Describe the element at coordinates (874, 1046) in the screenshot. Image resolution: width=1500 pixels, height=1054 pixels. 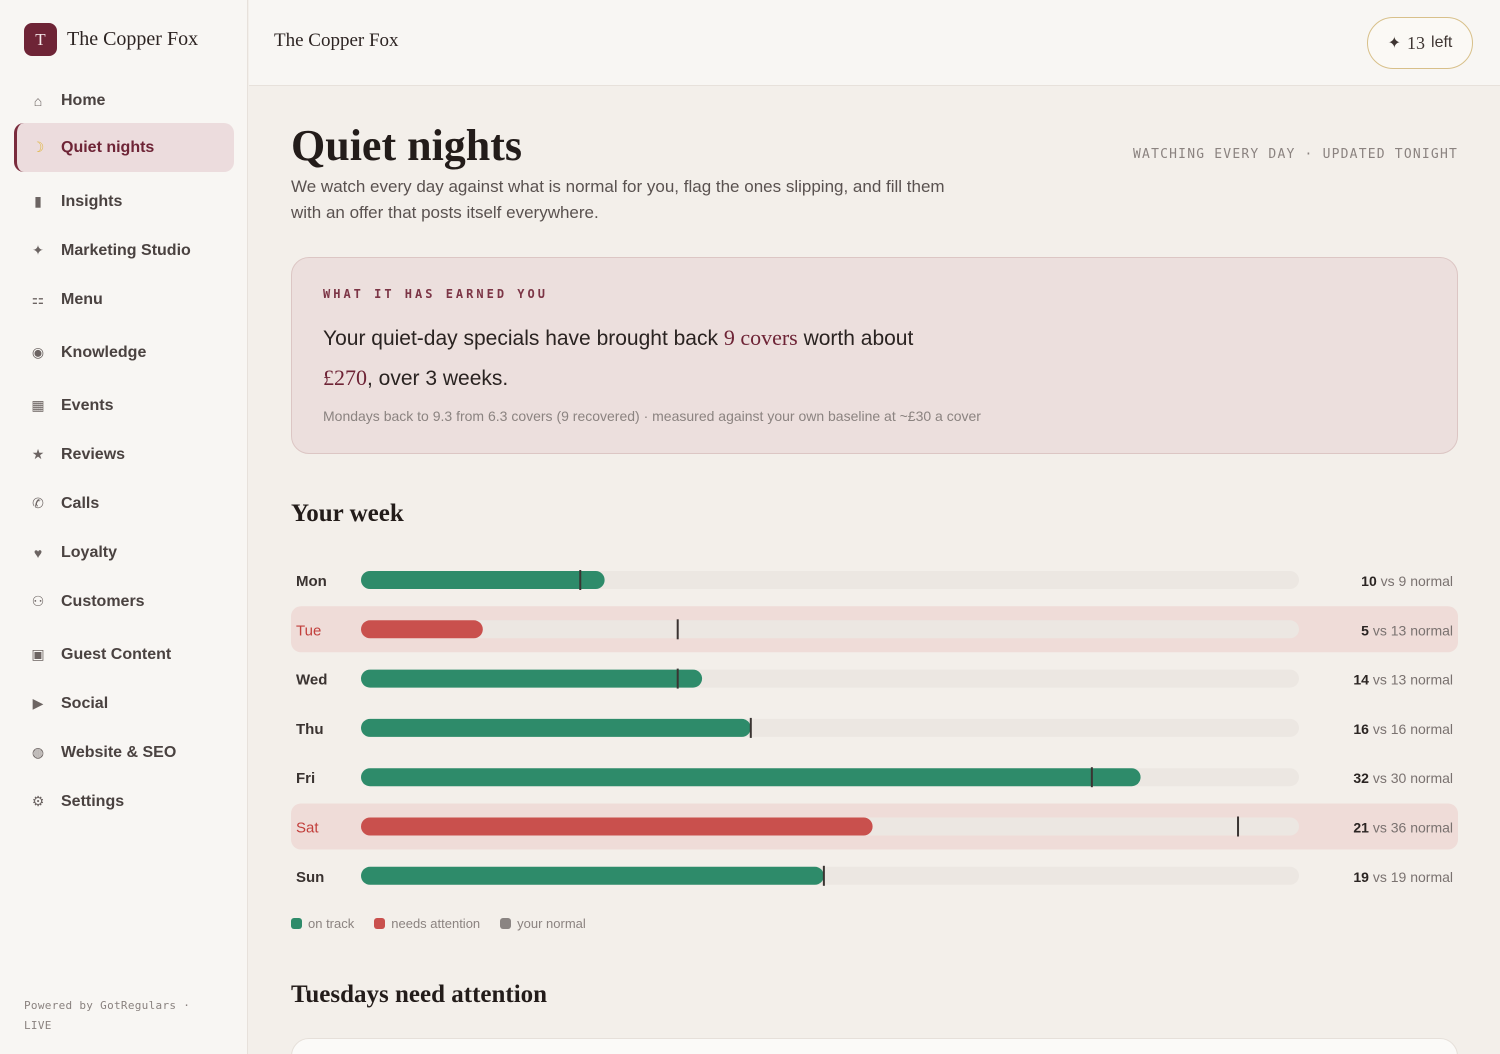
I see `attention-card` at that location.